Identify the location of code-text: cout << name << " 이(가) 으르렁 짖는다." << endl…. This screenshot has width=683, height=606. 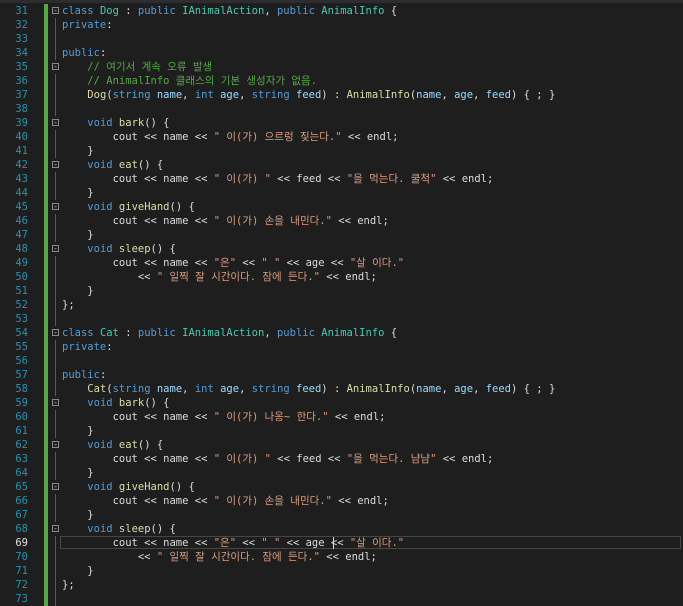
(230, 137).